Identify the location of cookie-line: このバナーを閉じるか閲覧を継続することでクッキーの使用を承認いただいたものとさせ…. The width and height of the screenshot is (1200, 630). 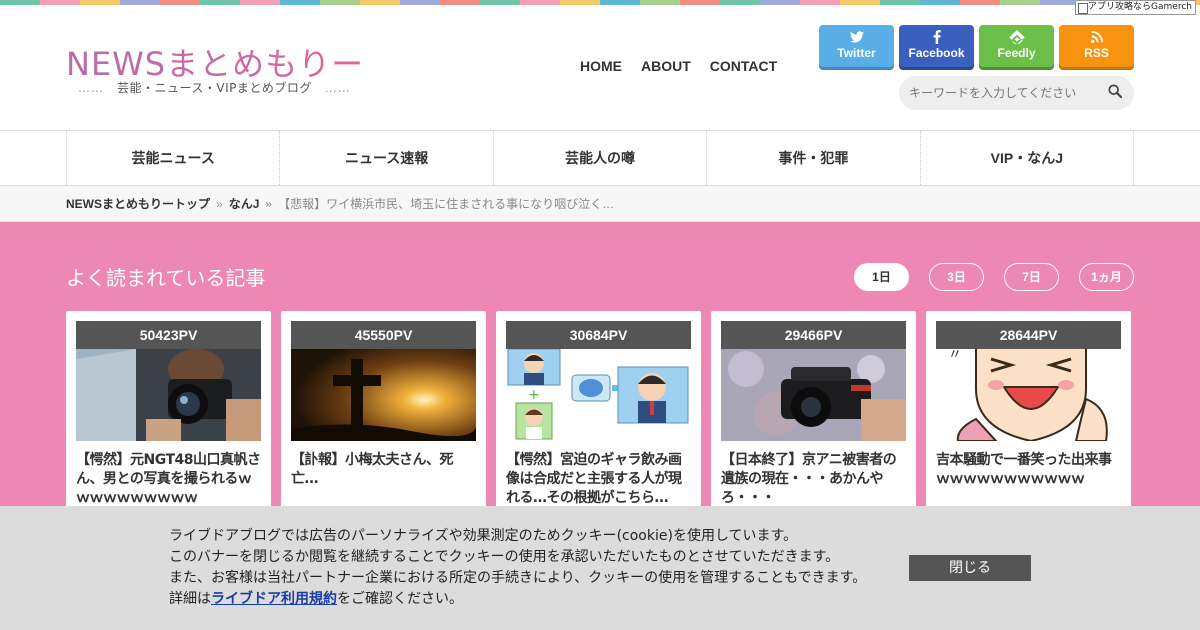
(504, 557).